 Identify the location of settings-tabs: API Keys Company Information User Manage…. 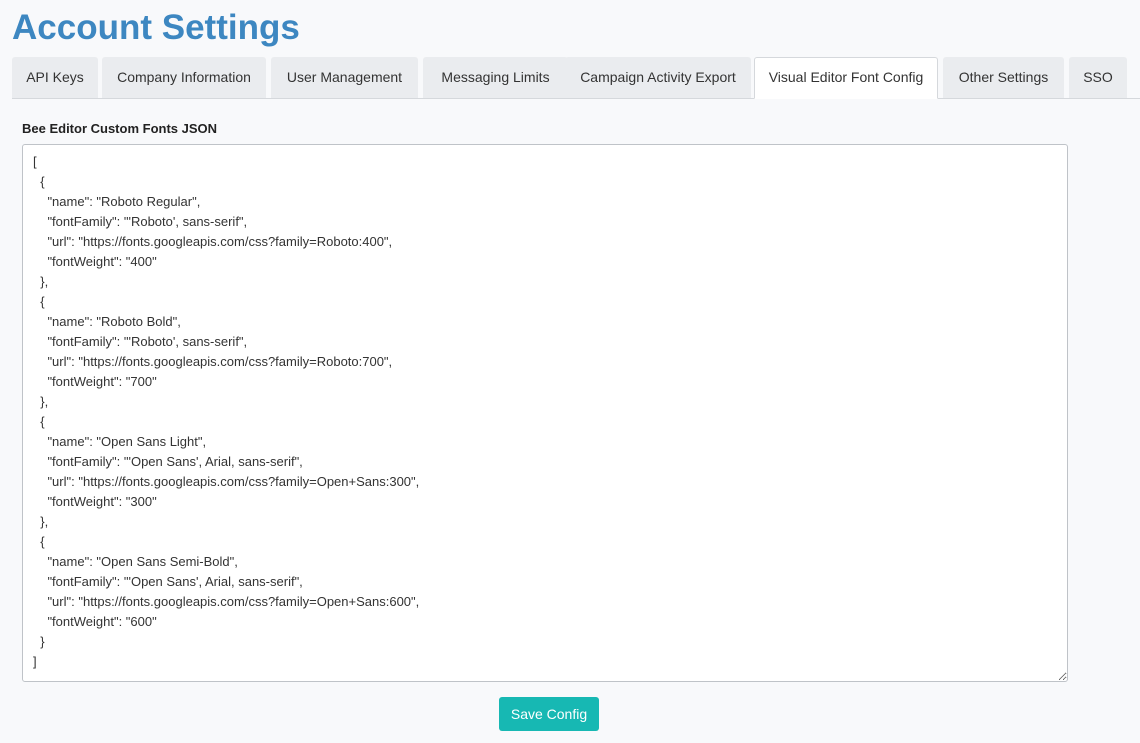
(576, 78).